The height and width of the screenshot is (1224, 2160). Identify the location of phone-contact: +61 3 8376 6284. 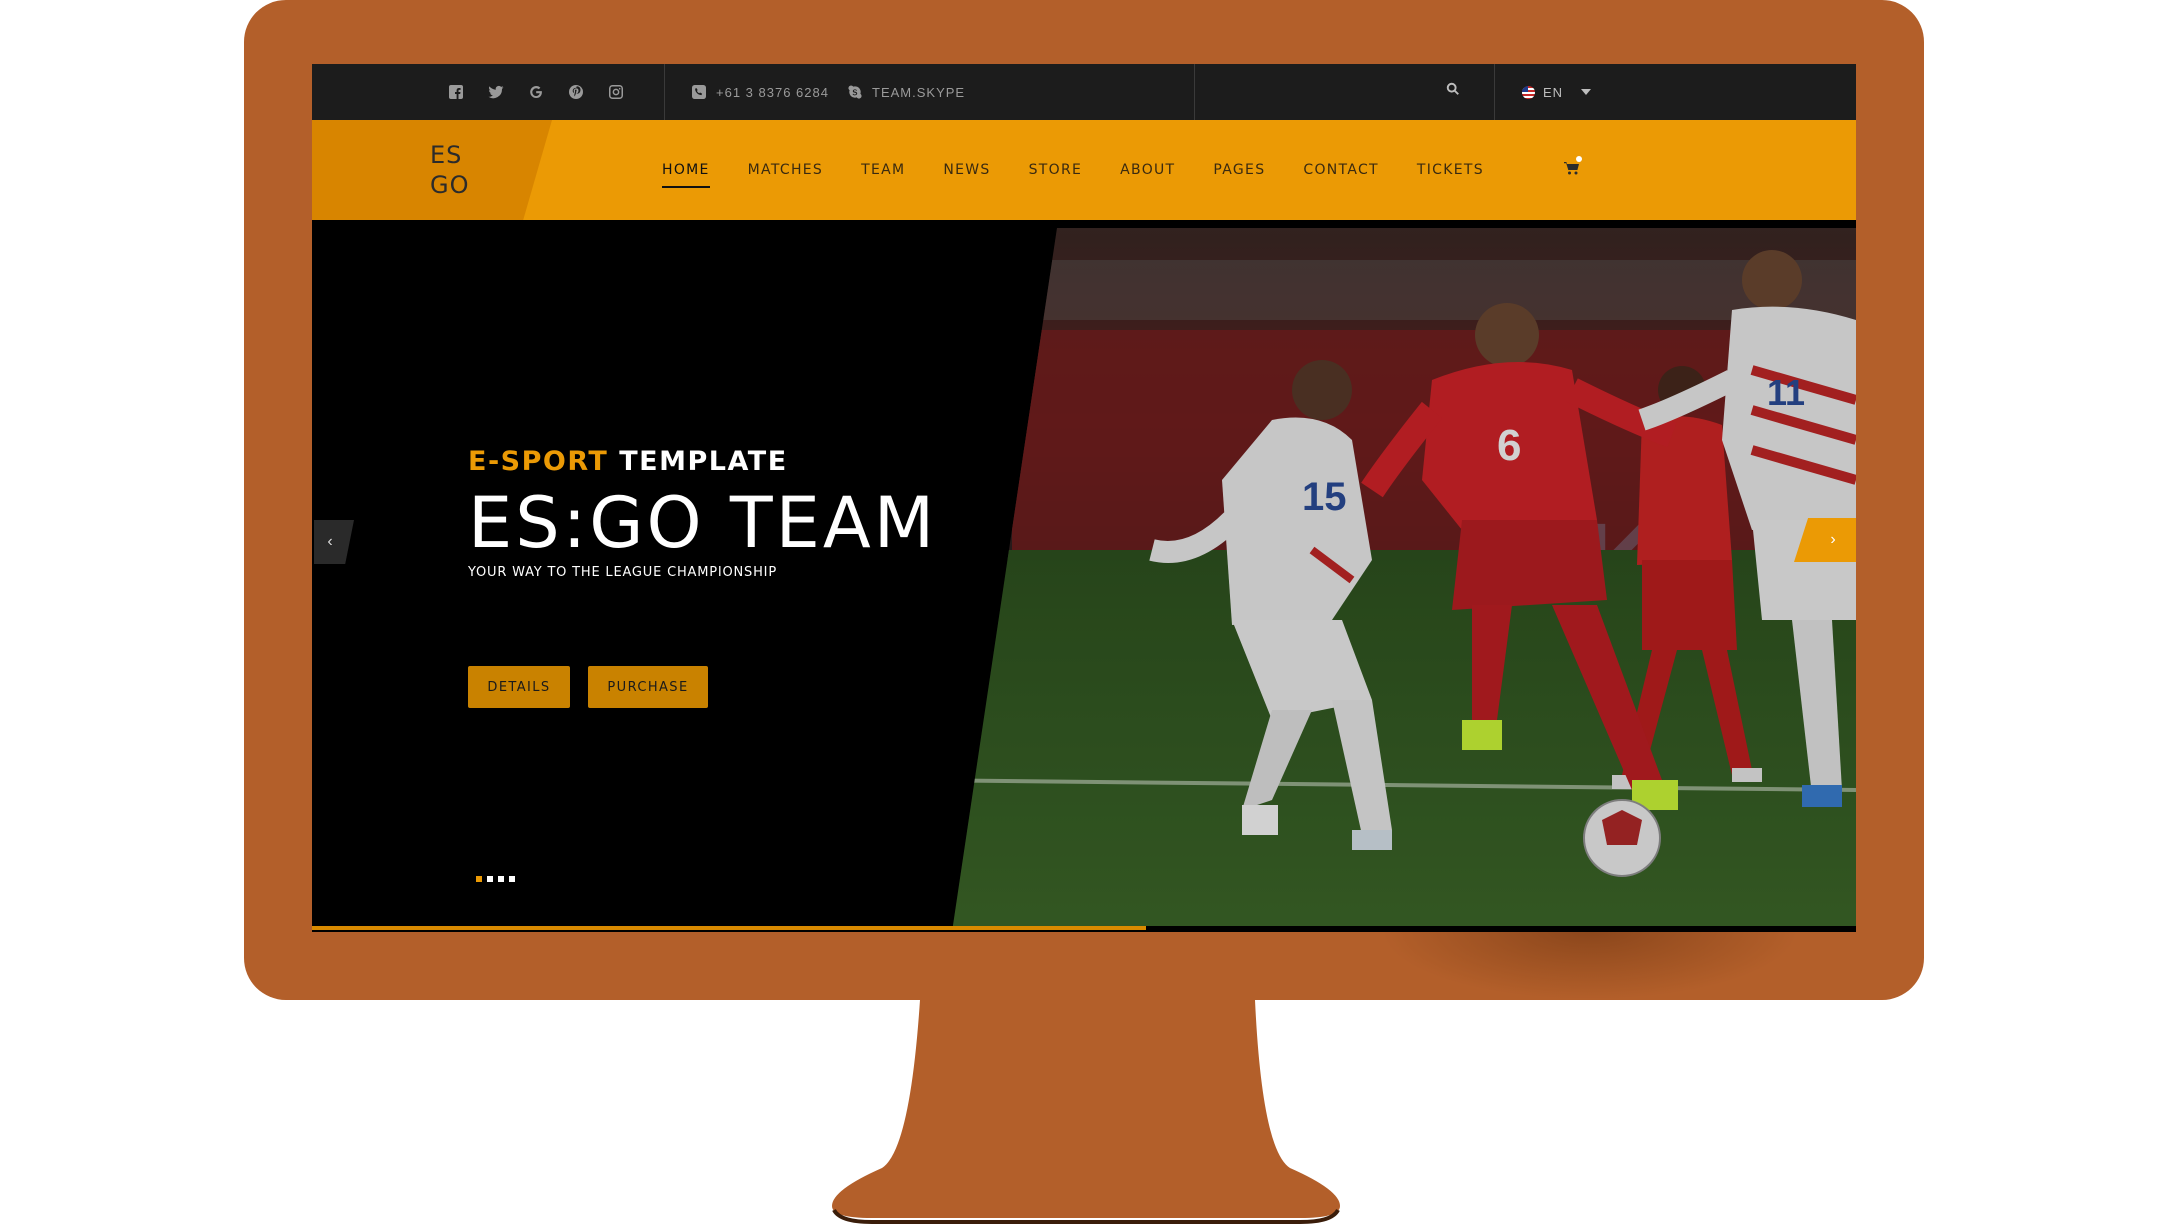
(760, 92).